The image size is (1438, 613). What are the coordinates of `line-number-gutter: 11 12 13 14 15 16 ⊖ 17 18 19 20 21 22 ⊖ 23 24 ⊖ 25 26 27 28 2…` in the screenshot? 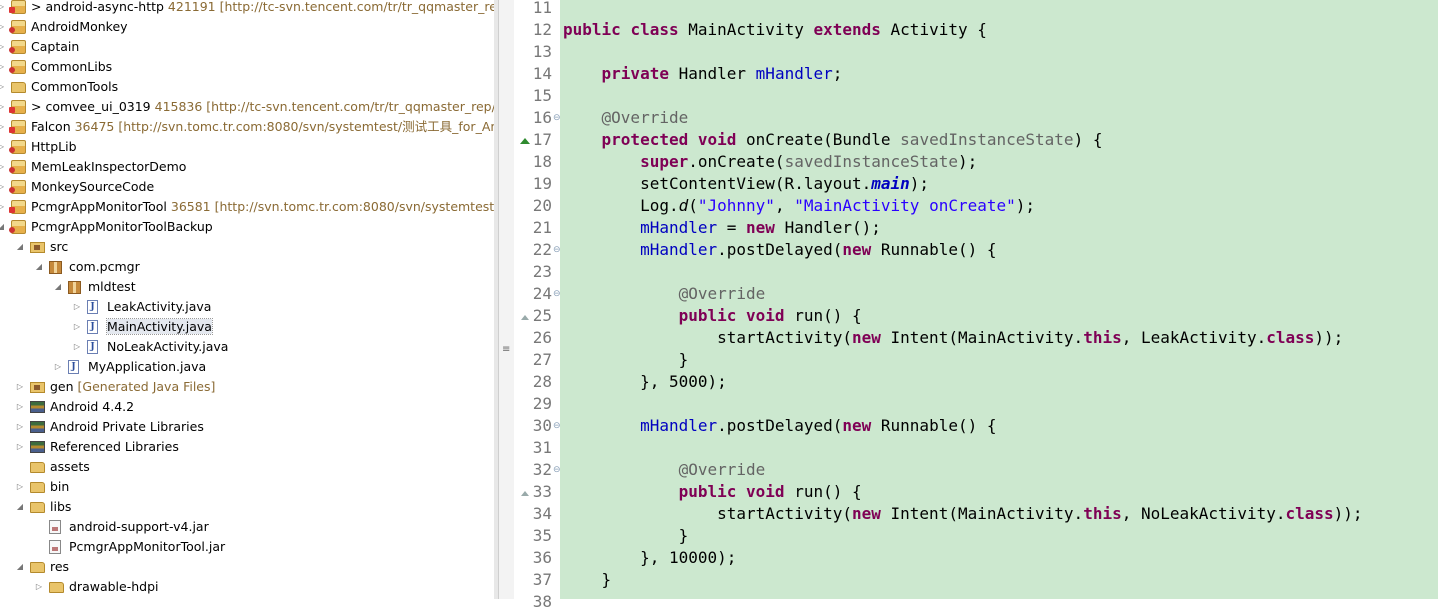 It's located at (537, 305).